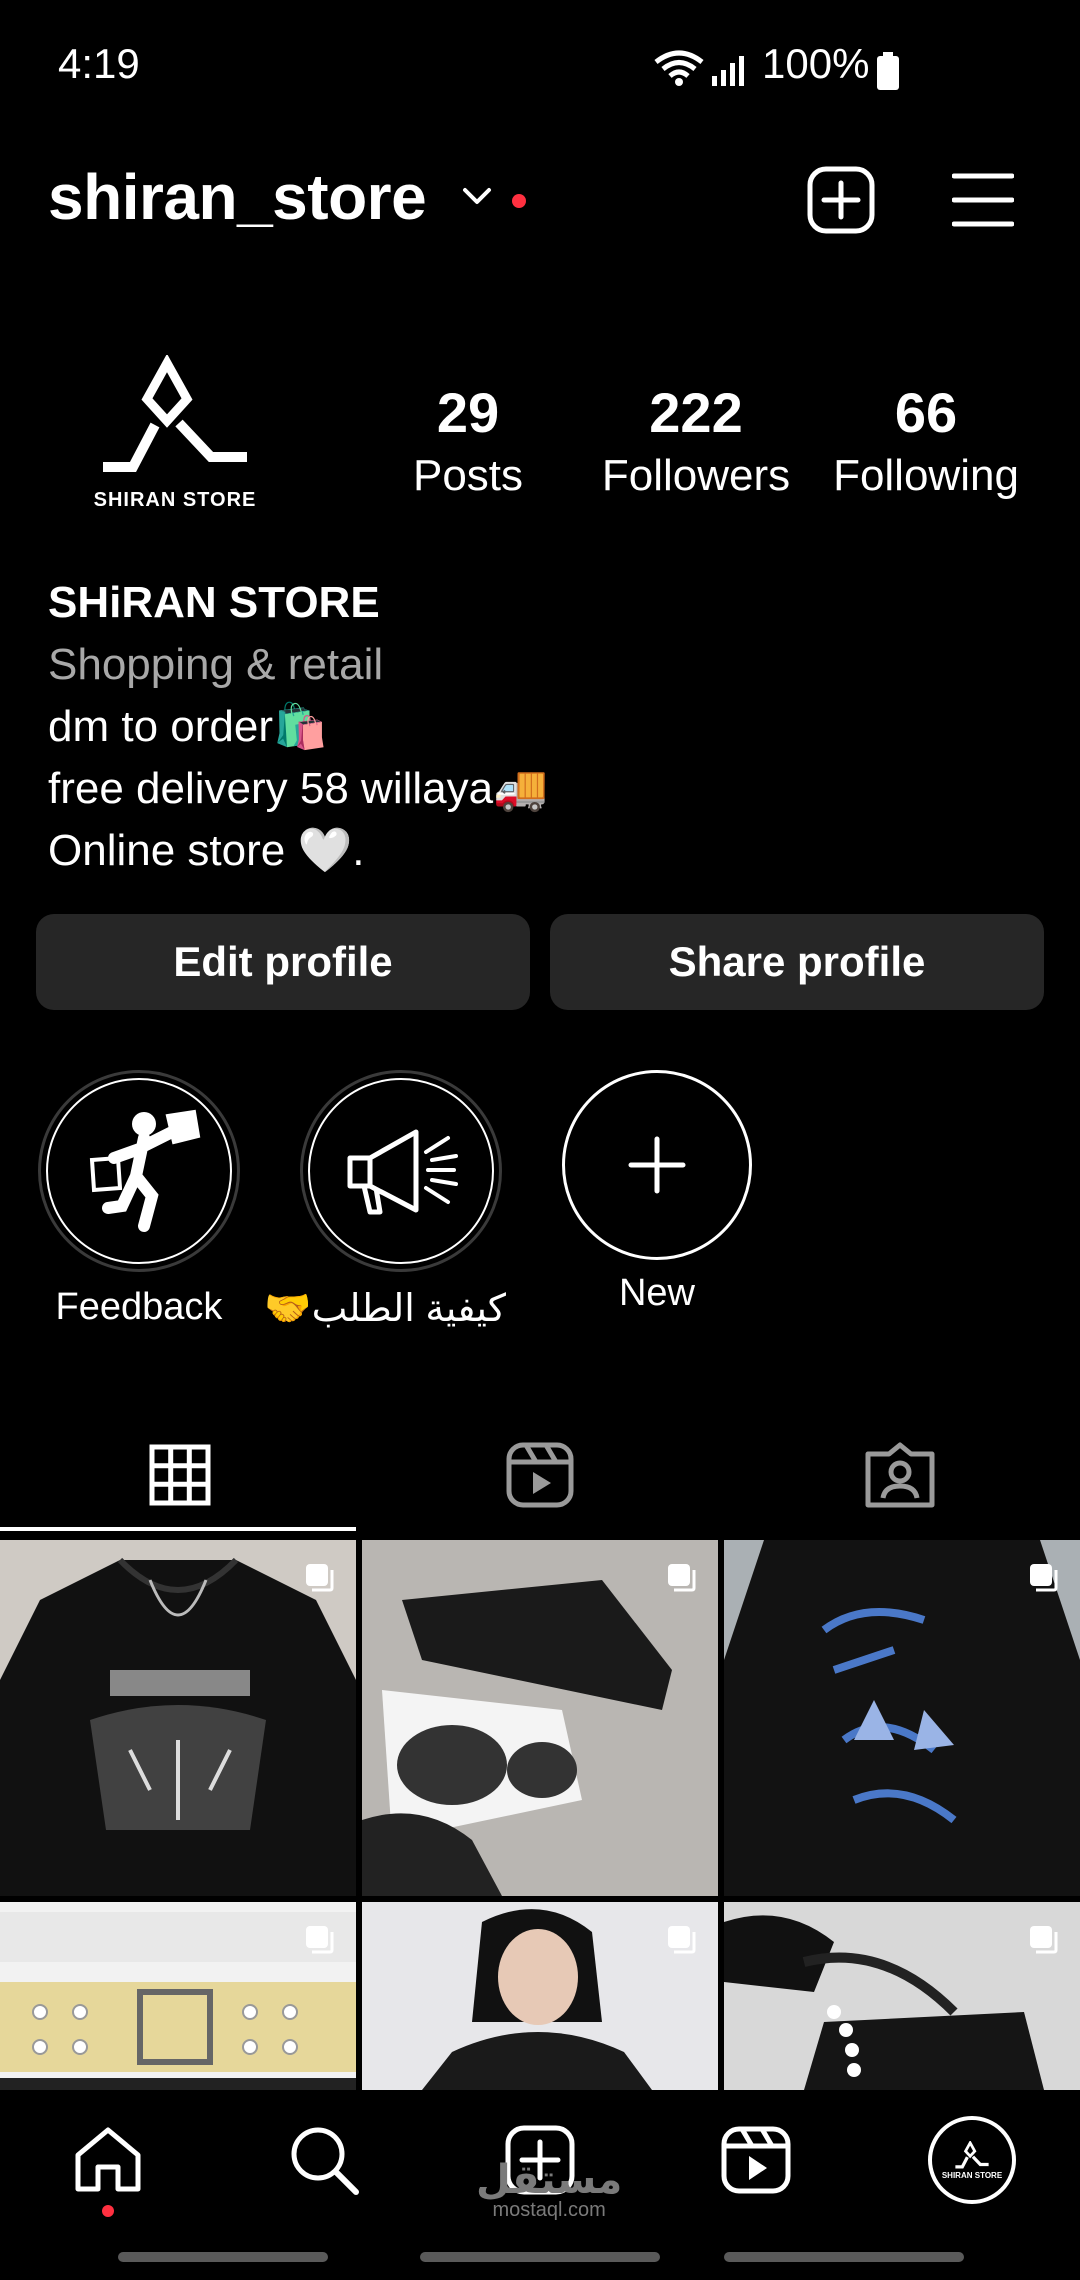 The height and width of the screenshot is (2280, 1080). I want to click on bio-line-1: dm to order🛍️, so click(188, 726).